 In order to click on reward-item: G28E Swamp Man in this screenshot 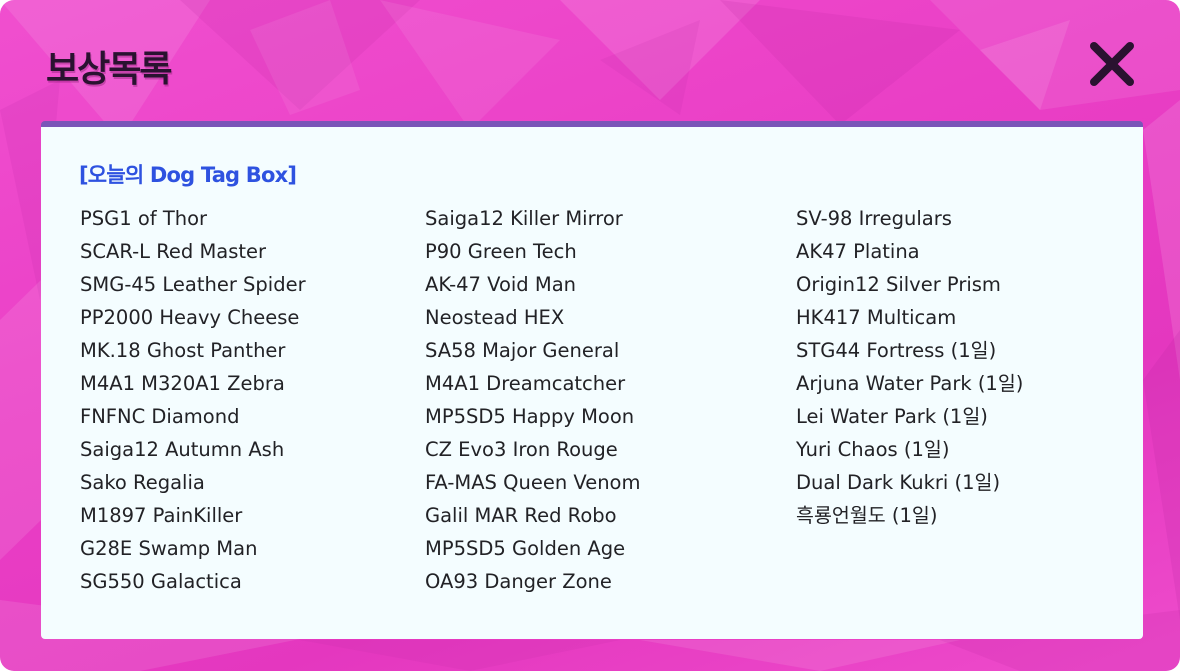, I will do `click(169, 548)`.